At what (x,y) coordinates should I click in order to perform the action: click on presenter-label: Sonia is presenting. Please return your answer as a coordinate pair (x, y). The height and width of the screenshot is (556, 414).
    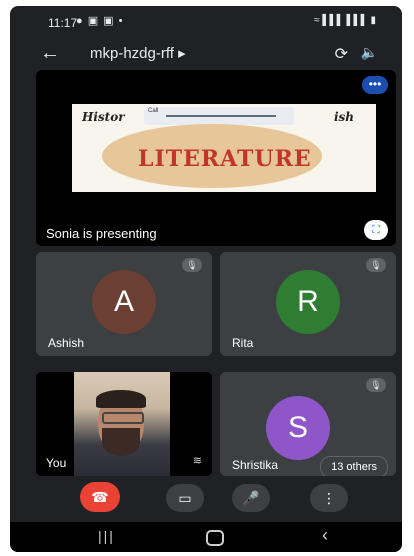
    Looking at the image, I should click on (101, 233).